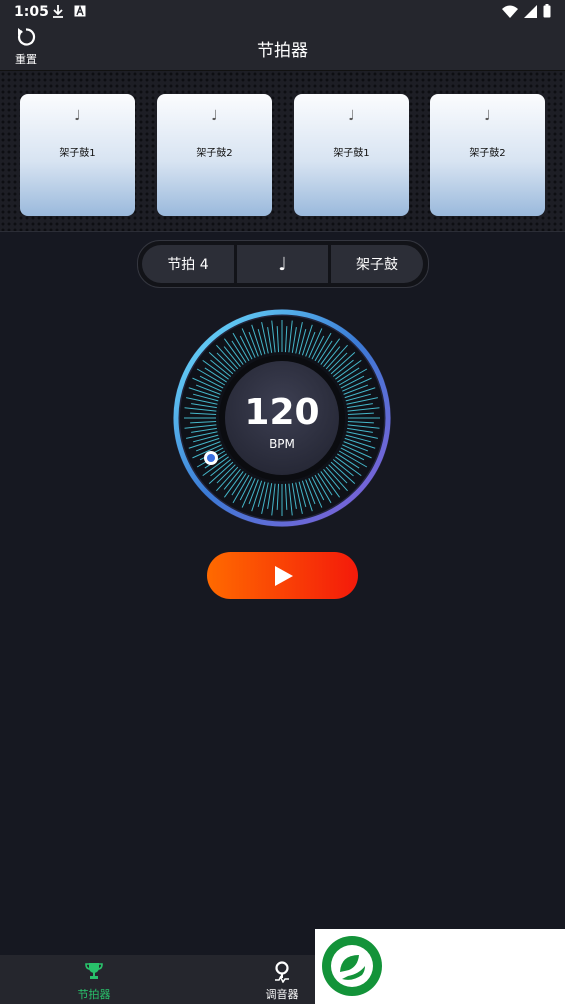 The height and width of the screenshot is (1004, 565). Describe the element at coordinates (282, 12) in the screenshot. I see `status-bar: 1:05` at that location.